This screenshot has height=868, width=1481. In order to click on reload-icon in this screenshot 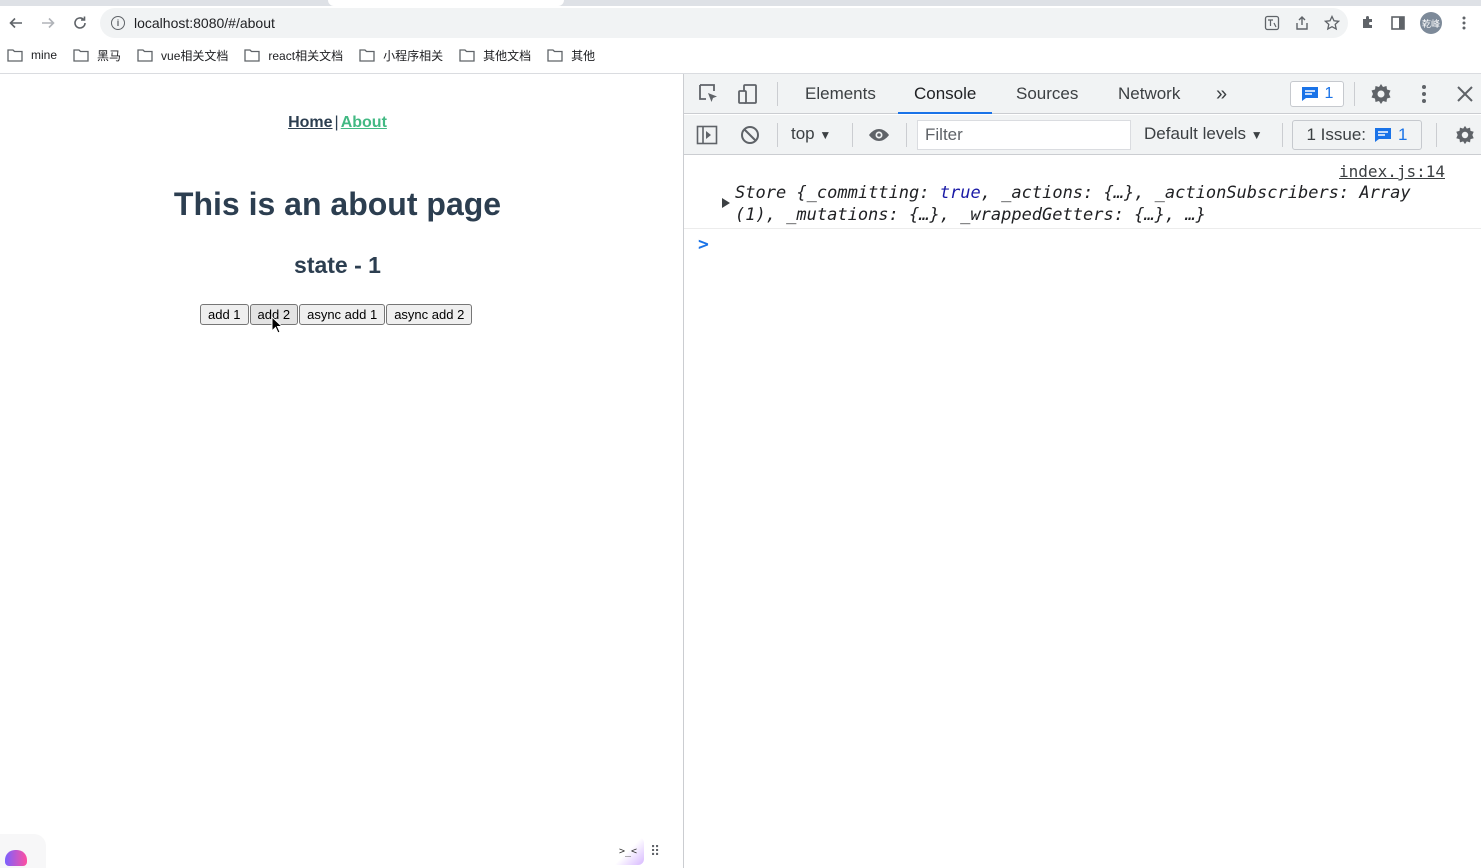, I will do `click(80, 22)`.